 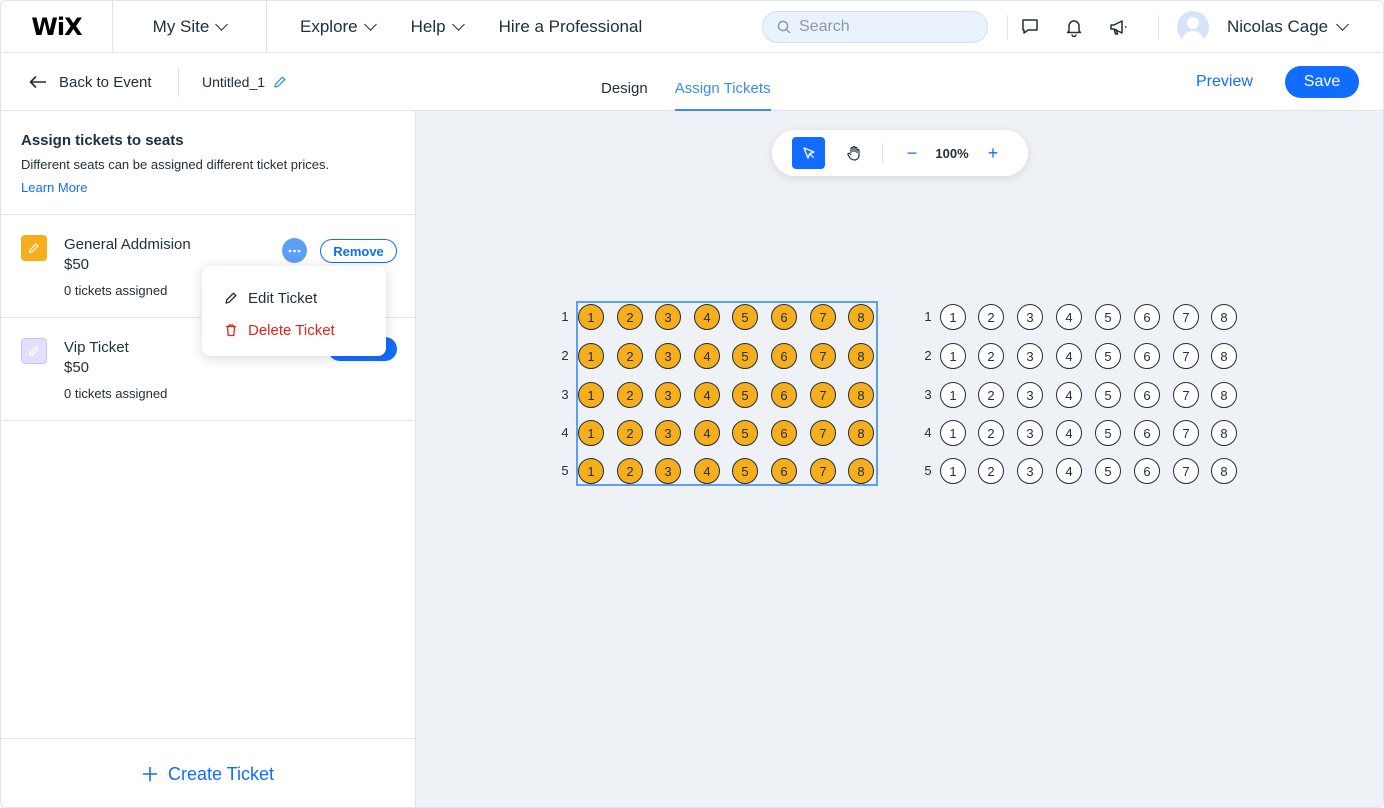 I want to click on tab-assign-tickets: Assign Tickets, so click(x=722, y=82).